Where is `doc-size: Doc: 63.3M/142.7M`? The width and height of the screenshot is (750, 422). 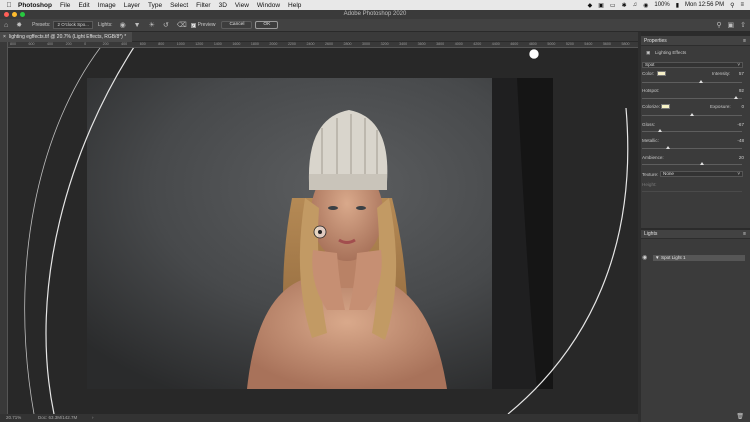
doc-size: Doc: 63.3M/142.7M is located at coordinates (57, 418).